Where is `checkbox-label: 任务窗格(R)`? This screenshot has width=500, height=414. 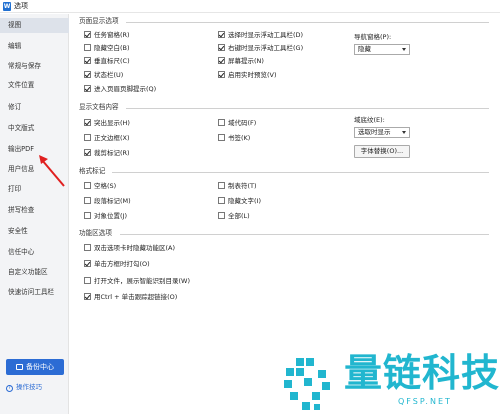
checkbox-label: 任务窗格(R) is located at coordinates (112, 35).